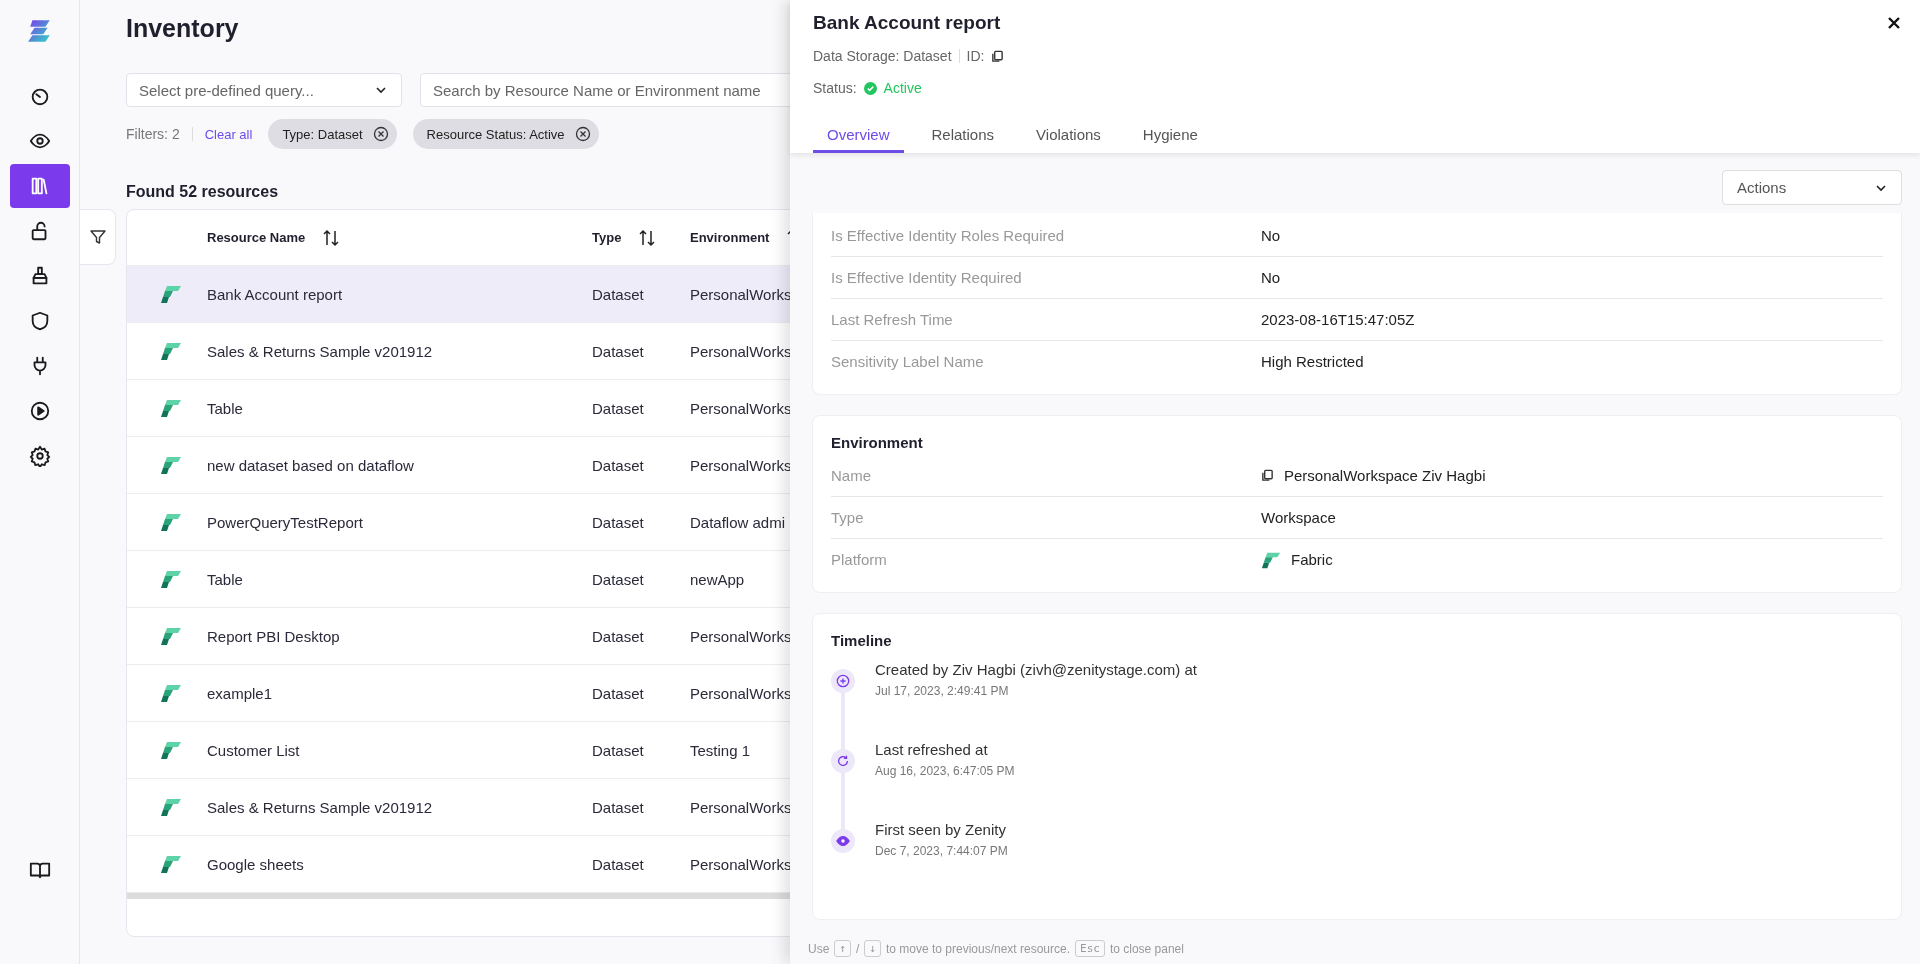  I want to click on gear-icon, so click(39, 456).